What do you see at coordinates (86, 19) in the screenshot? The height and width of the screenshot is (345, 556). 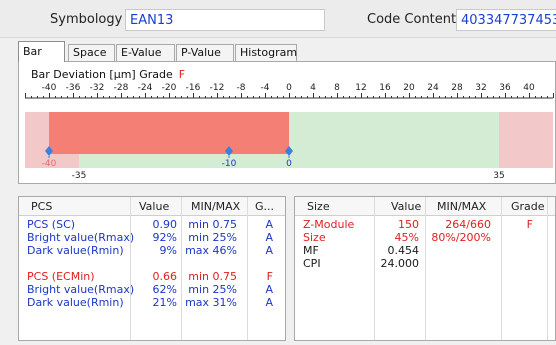 I see `symbology-label: Symbology` at bounding box center [86, 19].